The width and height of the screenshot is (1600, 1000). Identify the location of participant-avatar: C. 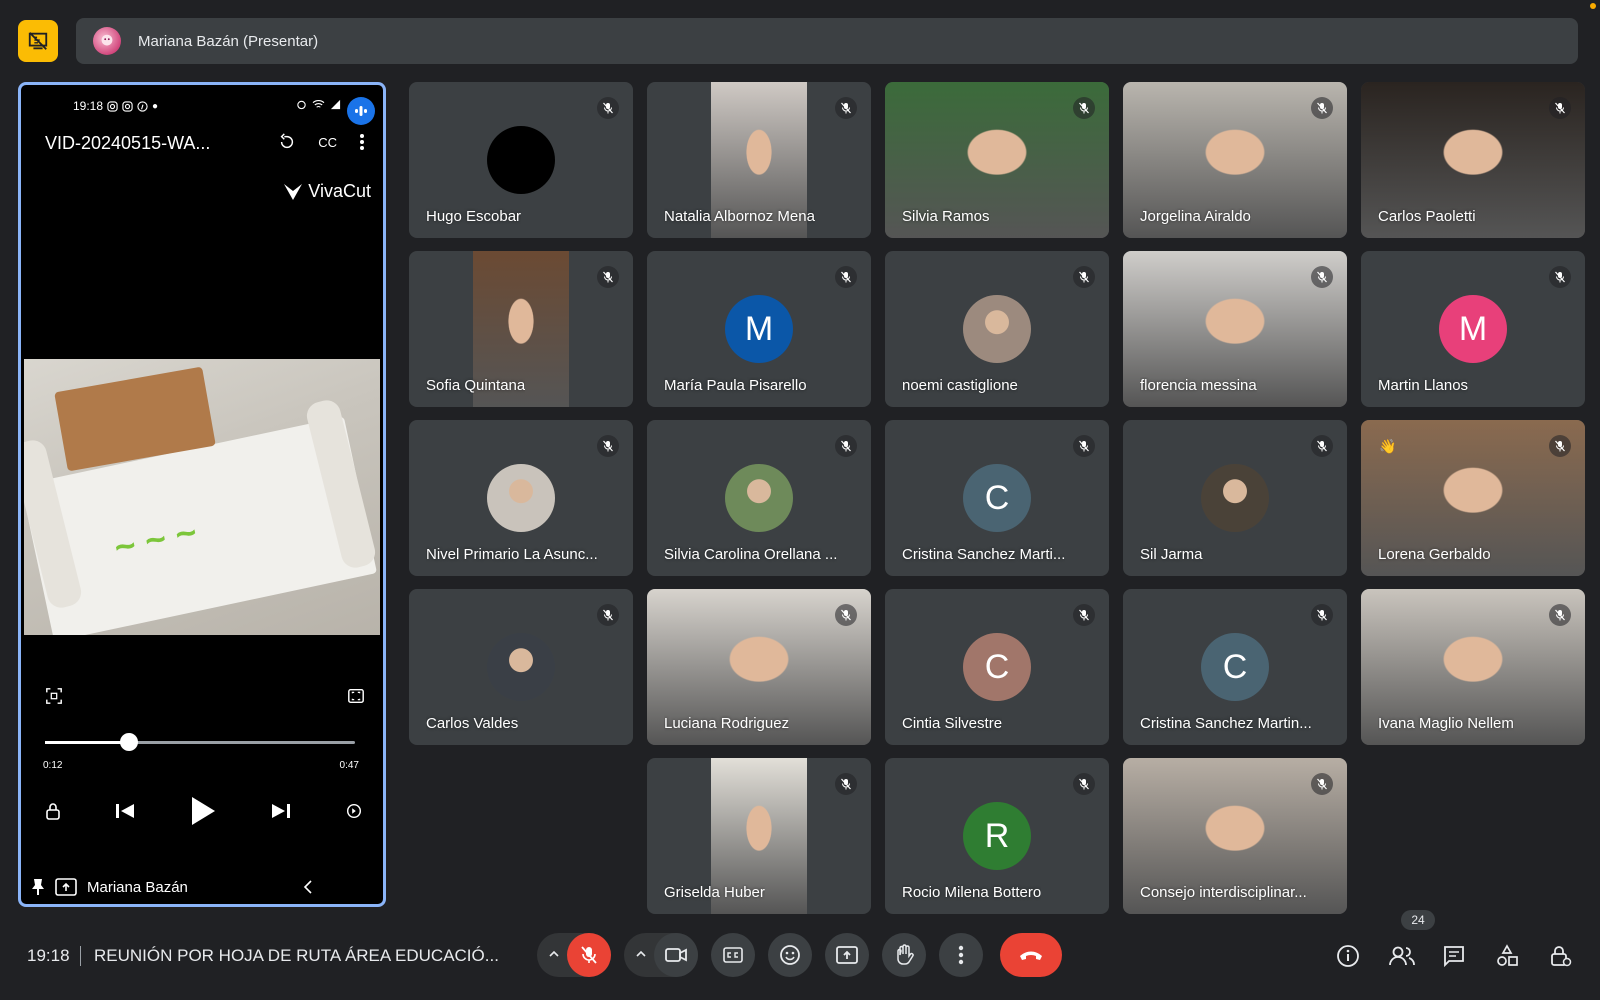
(1235, 667).